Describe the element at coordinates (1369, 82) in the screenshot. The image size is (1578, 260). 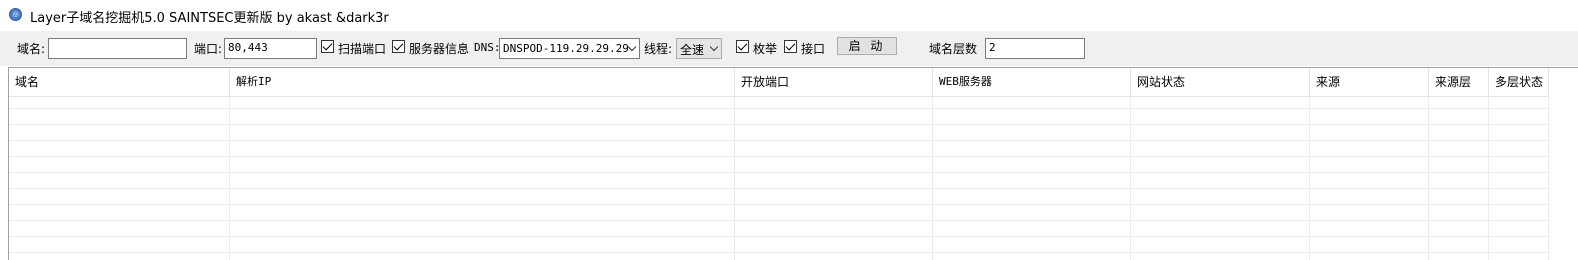
I see `column-header-source: 来源` at that location.